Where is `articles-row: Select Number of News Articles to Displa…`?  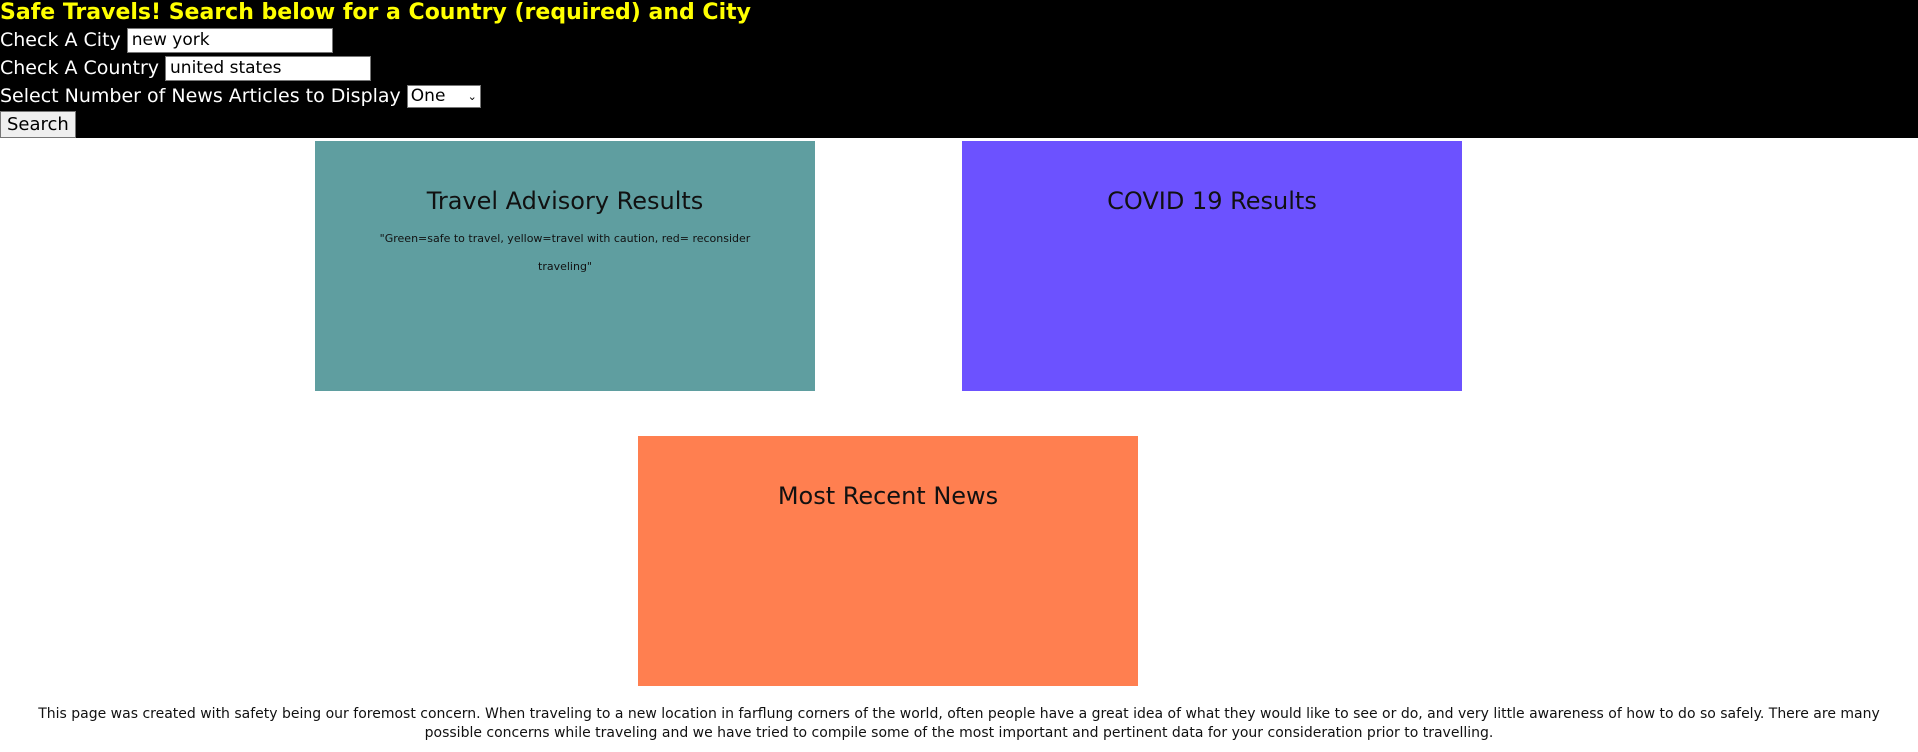
articles-row: Select Number of News Articles to Displa… is located at coordinates (959, 96).